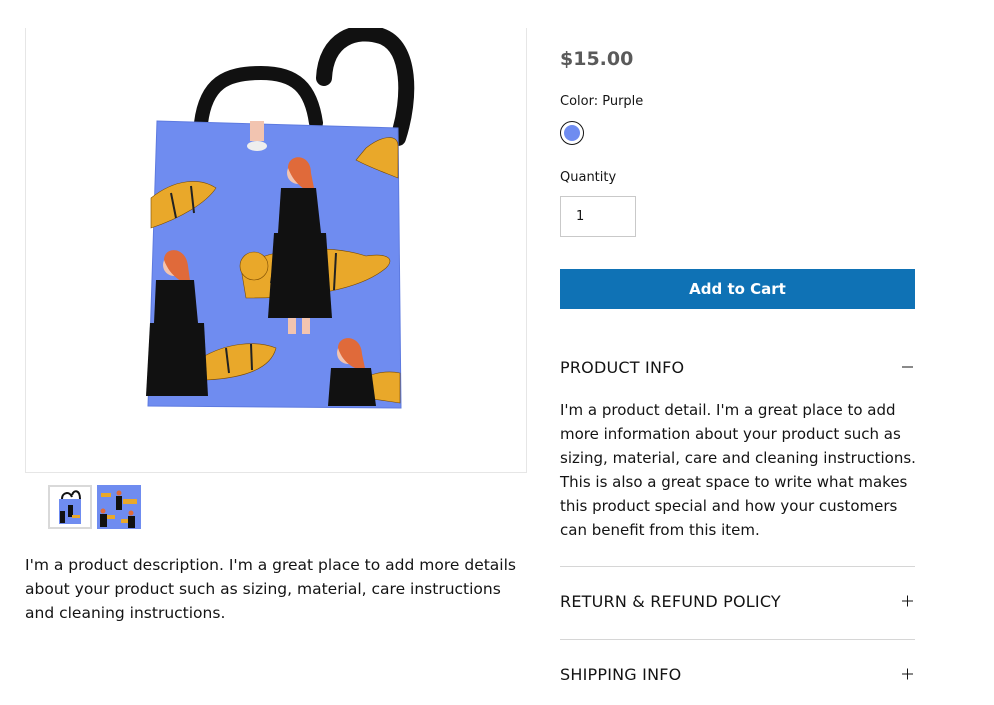 This screenshot has height=705, width=994. I want to click on quantity-input, so click(598, 216).